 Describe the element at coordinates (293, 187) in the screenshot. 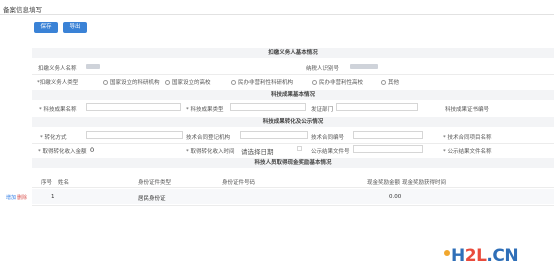

I see `table-header-divider` at that location.